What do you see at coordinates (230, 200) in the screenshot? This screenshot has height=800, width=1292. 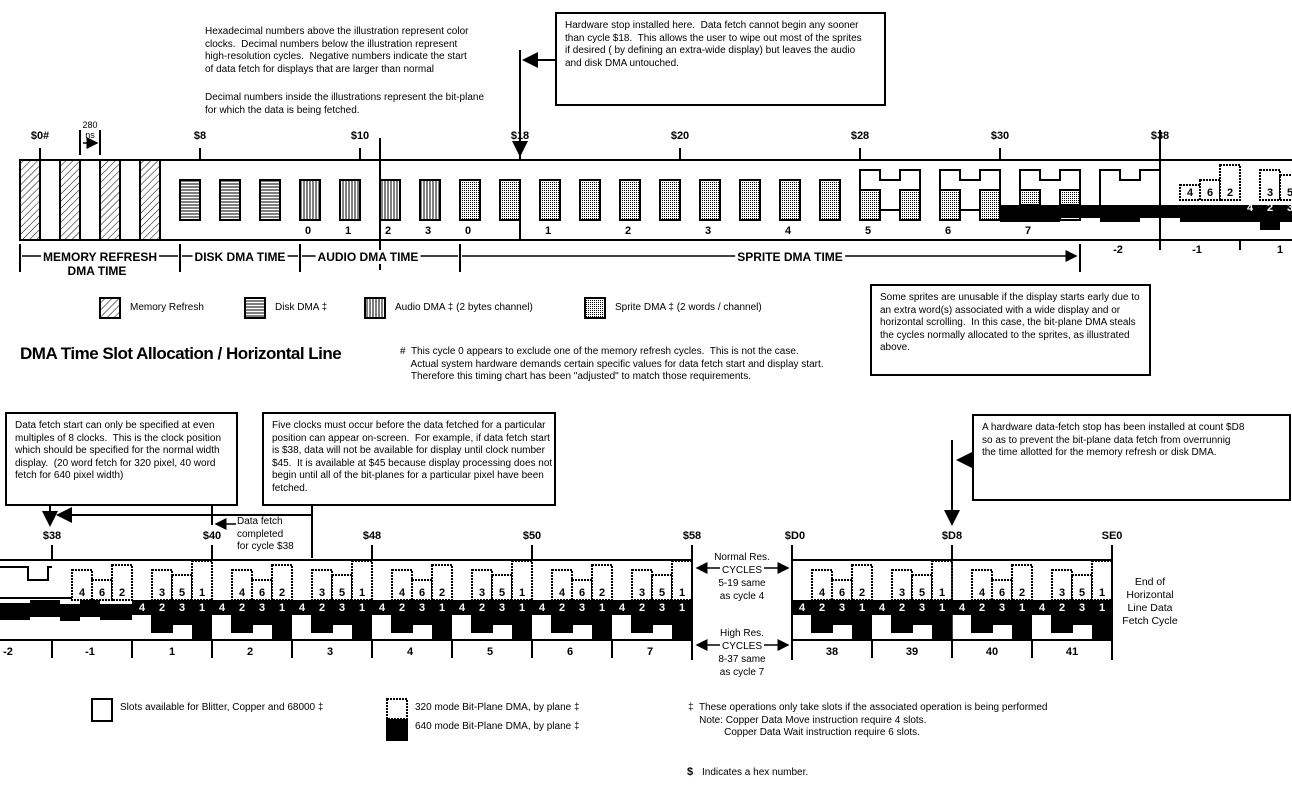 I see `disk-dma-slot` at bounding box center [230, 200].